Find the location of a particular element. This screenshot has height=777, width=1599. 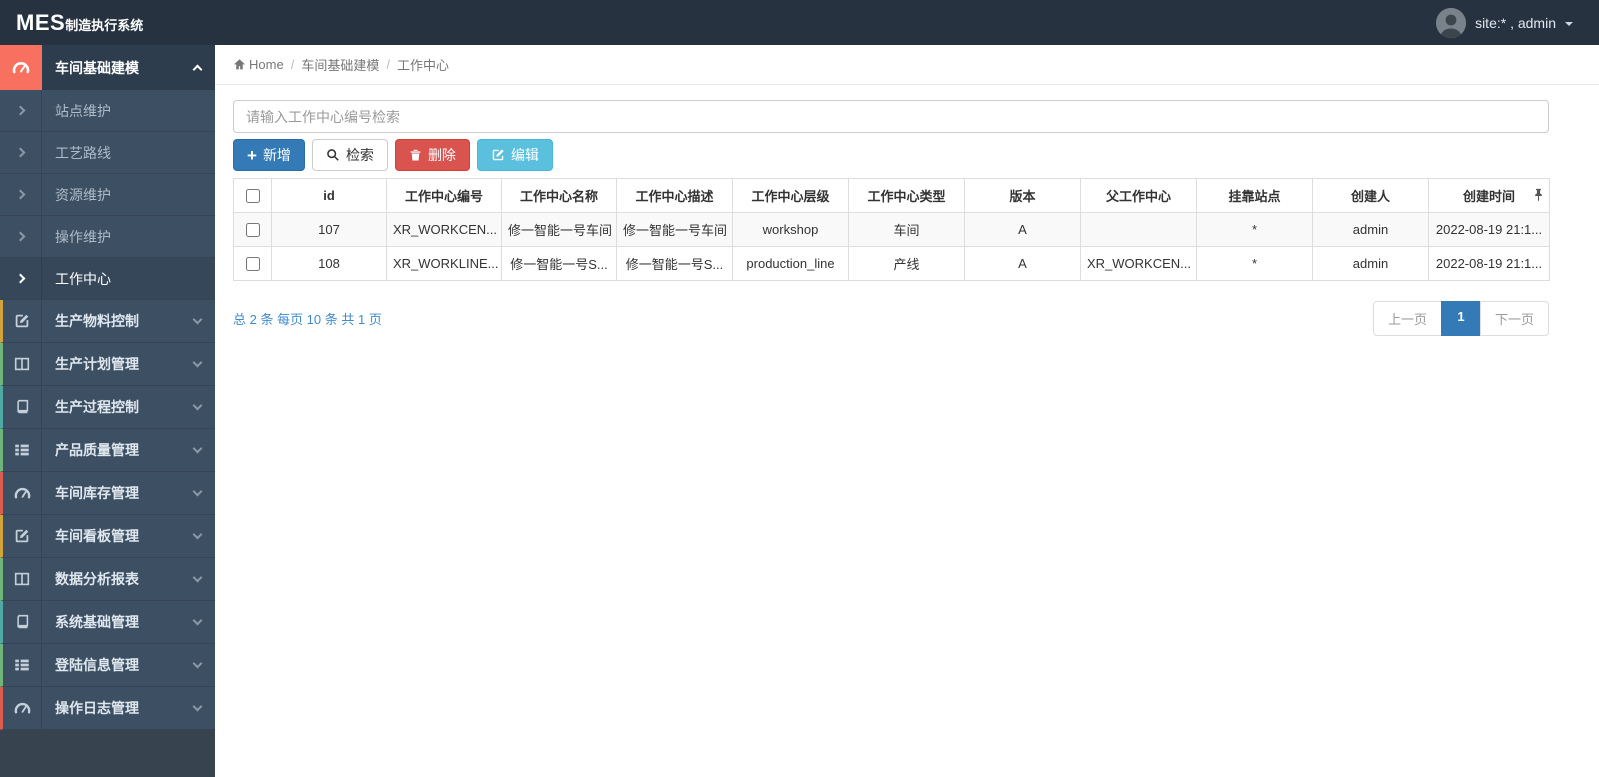

table-footer: 总 2 条 每页 10 条 共 1 页 上一页 1 下一页 is located at coordinates (891, 318).